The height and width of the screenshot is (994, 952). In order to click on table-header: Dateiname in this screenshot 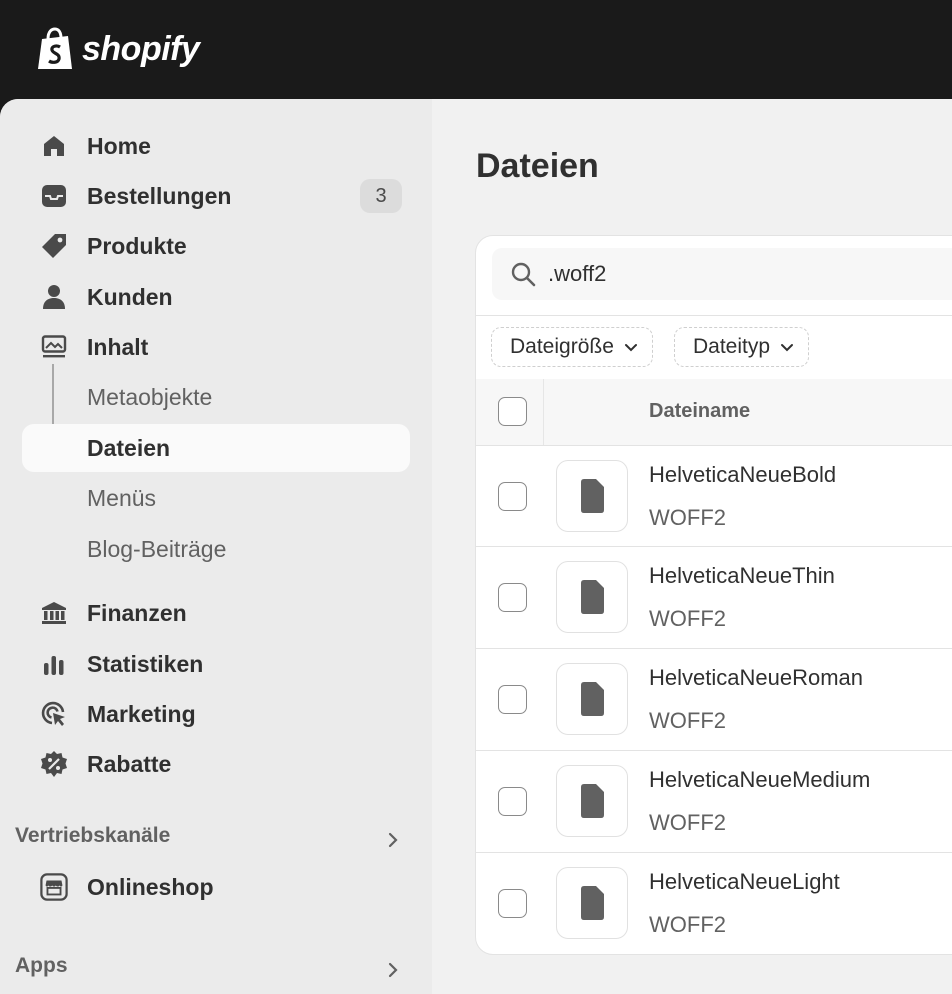, I will do `click(714, 412)`.